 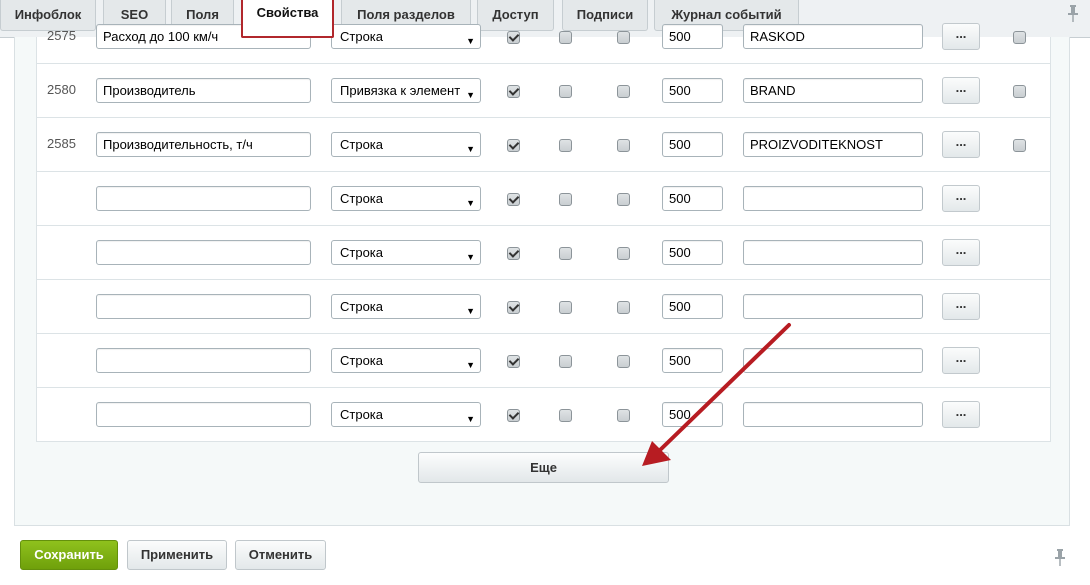 What do you see at coordinates (400, 90) in the screenshot?
I see `property-type-value: Привязка к элемент` at bounding box center [400, 90].